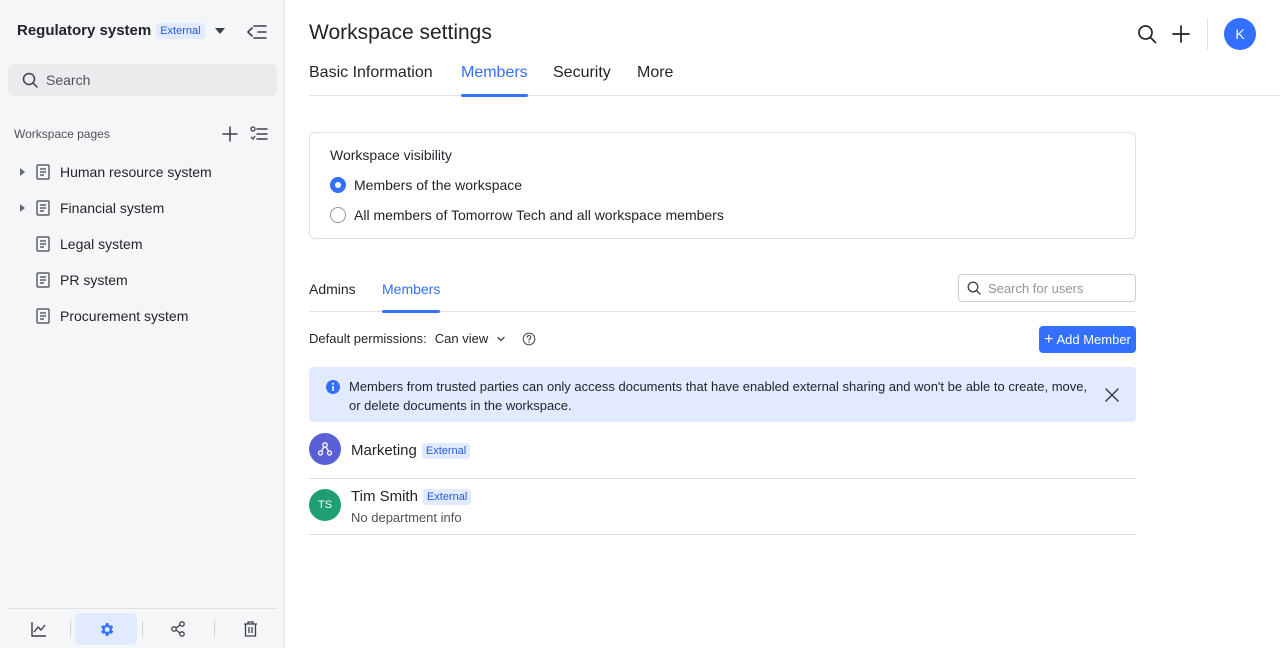 The image size is (1280, 648). I want to click on page-list-options-icon, so click(259, 134).